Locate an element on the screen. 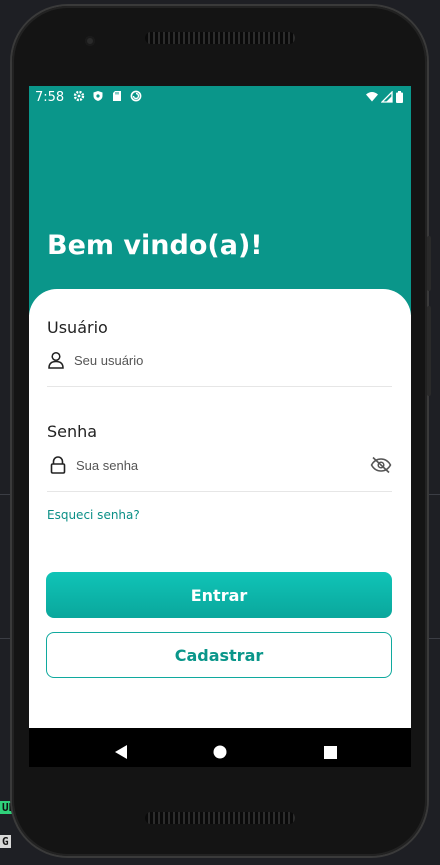 This screenshot has height=865, width=440. user-icon is located at coordinates (56, 360).